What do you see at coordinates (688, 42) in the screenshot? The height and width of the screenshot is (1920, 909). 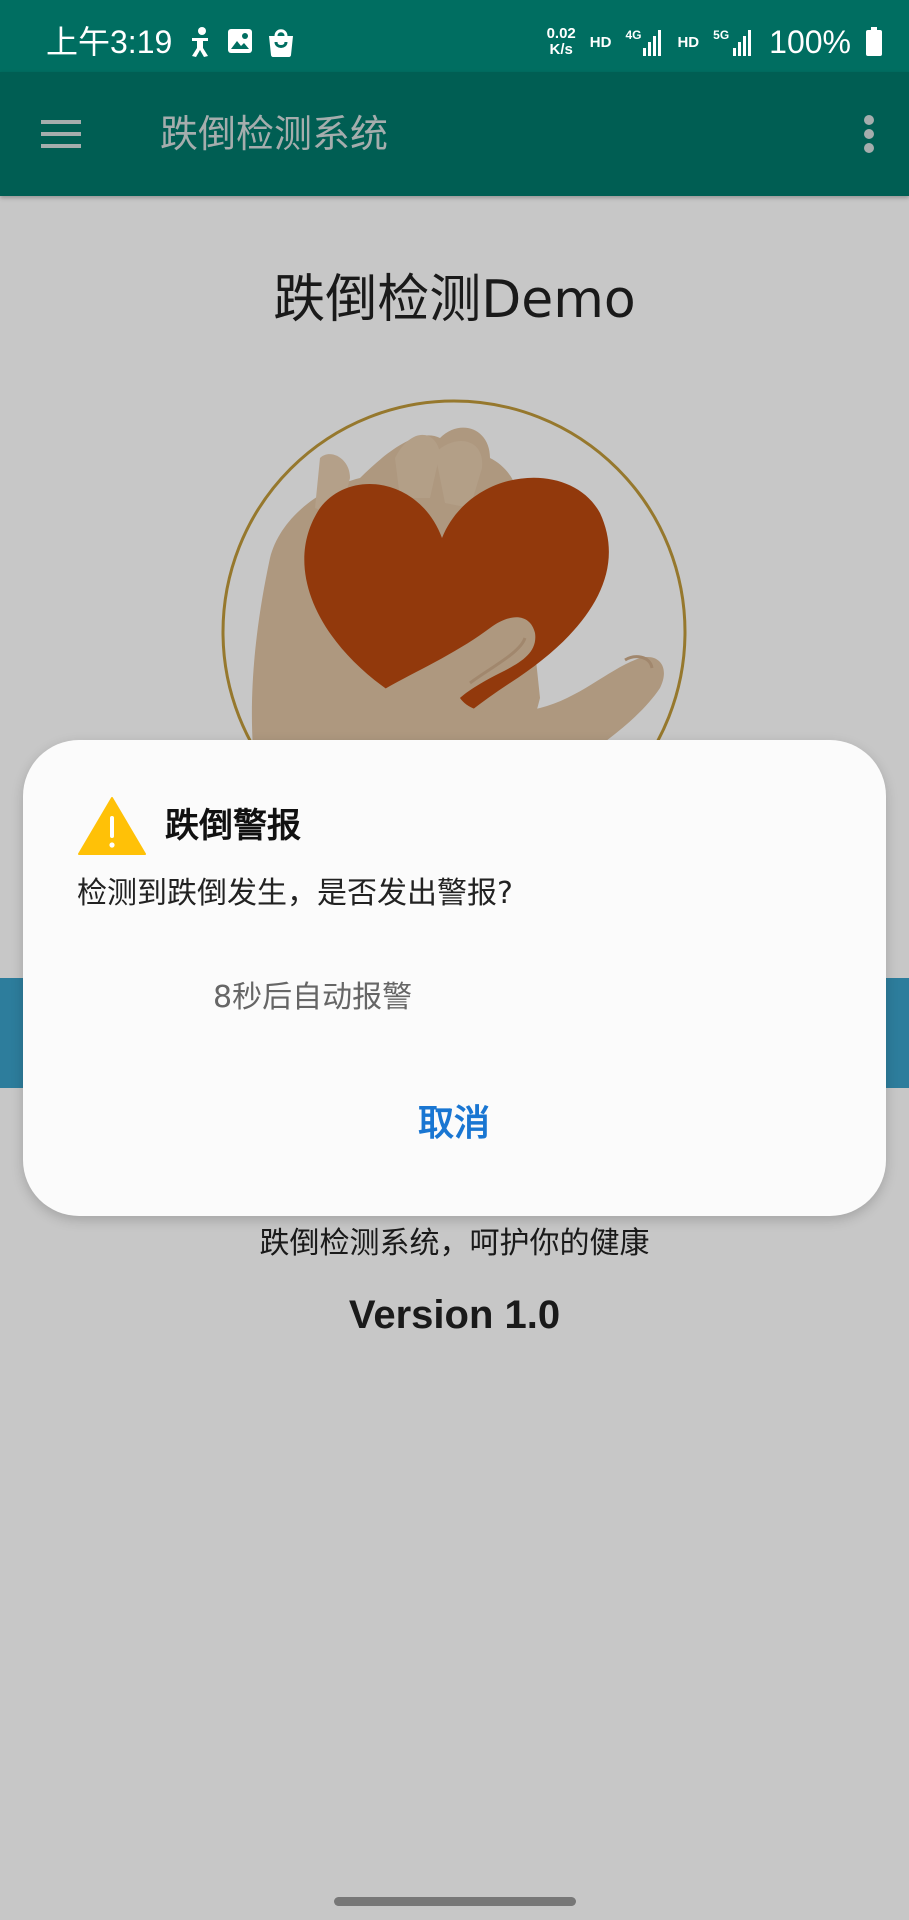 I see `hd-label-2: HD` at bounding box center [688, 42].